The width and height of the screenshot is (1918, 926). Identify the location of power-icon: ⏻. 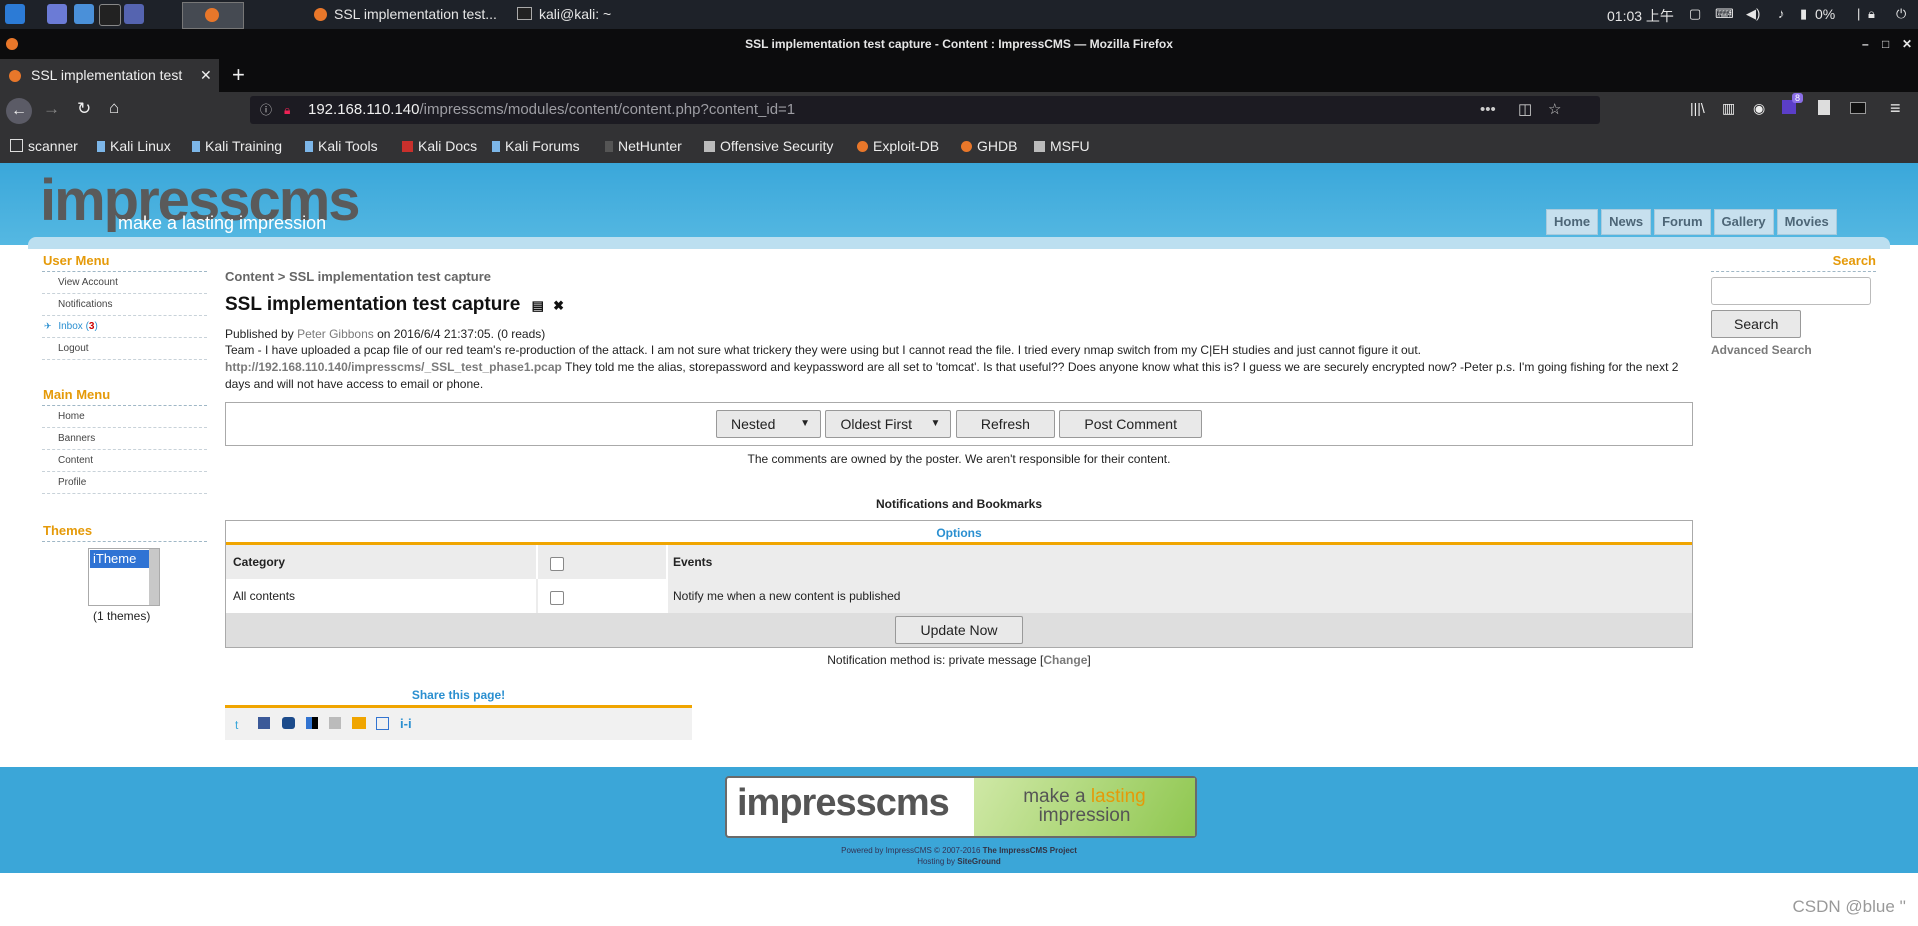
(1901, 14).